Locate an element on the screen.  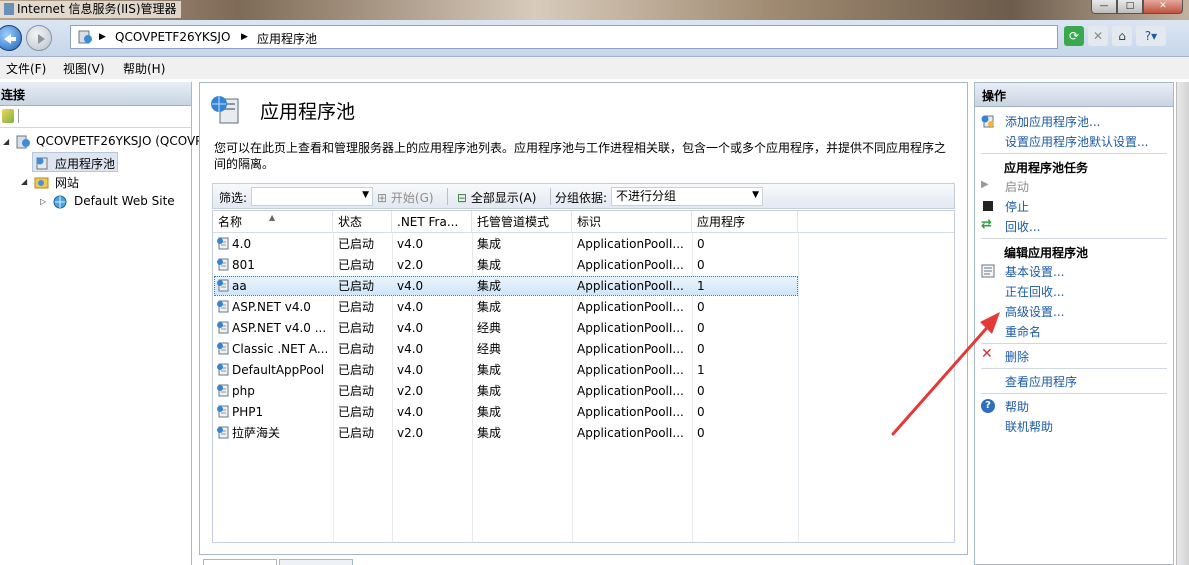
column-header-status: 状态 is located at coordinates (362, 222).